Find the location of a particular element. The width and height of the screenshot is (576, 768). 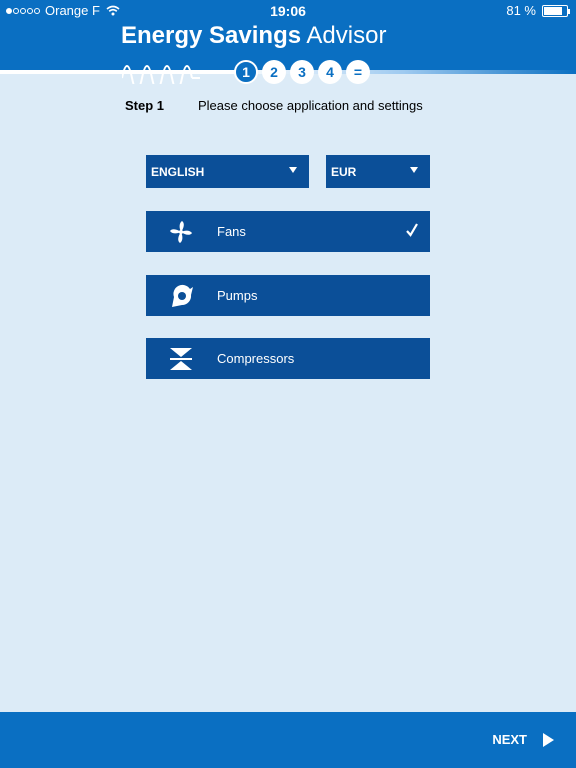

language-select: ENGLISH is located at coordinates (227, 171).